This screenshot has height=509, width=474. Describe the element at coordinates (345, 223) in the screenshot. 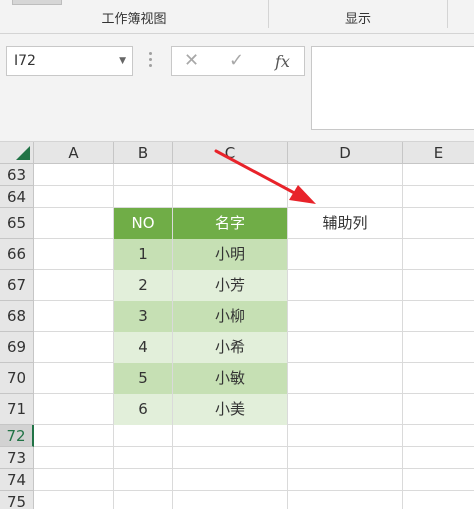

I see `helper-column-label: 辅助列` at that location.